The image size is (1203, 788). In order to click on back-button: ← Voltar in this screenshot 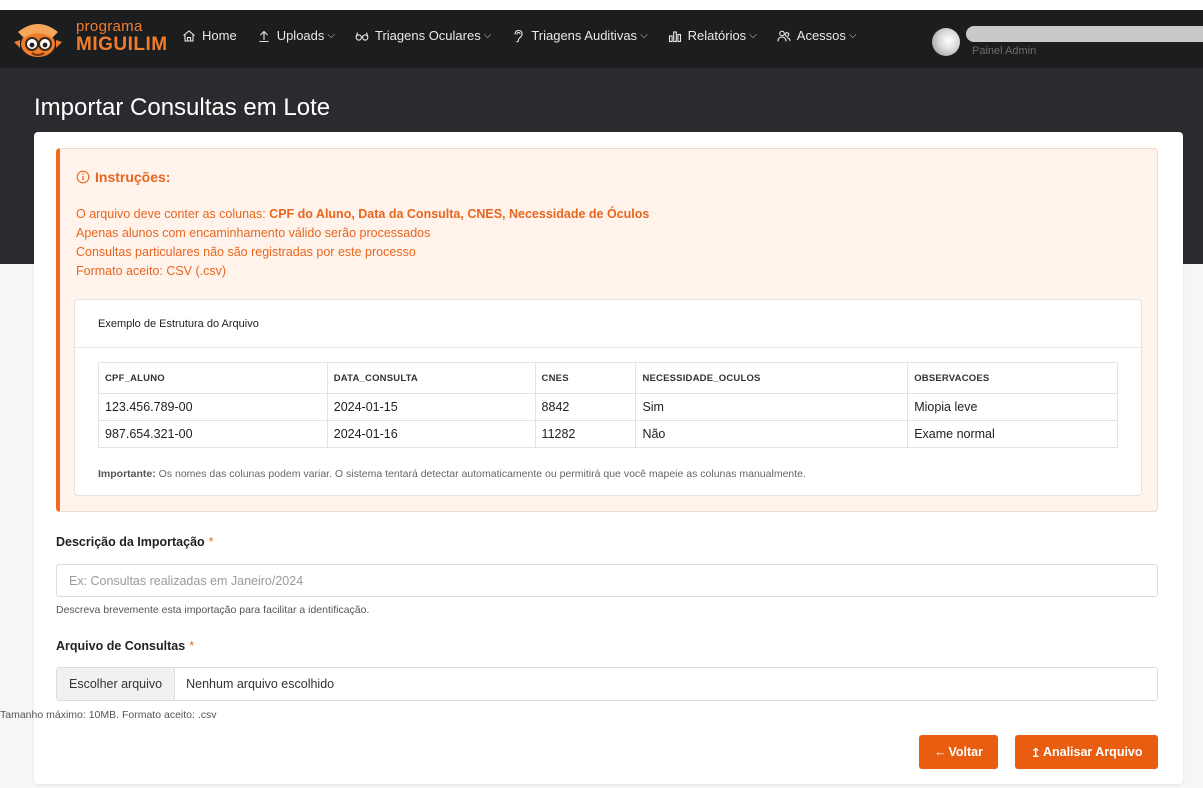, I will do `click(958, 752)`.